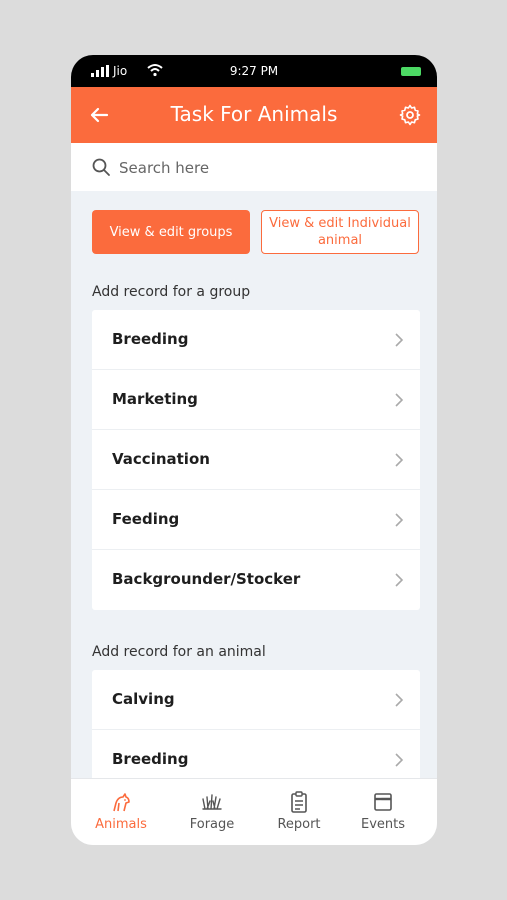  I want to click on list-item-label: Backgrounder/Stocker, so click(206, 579).